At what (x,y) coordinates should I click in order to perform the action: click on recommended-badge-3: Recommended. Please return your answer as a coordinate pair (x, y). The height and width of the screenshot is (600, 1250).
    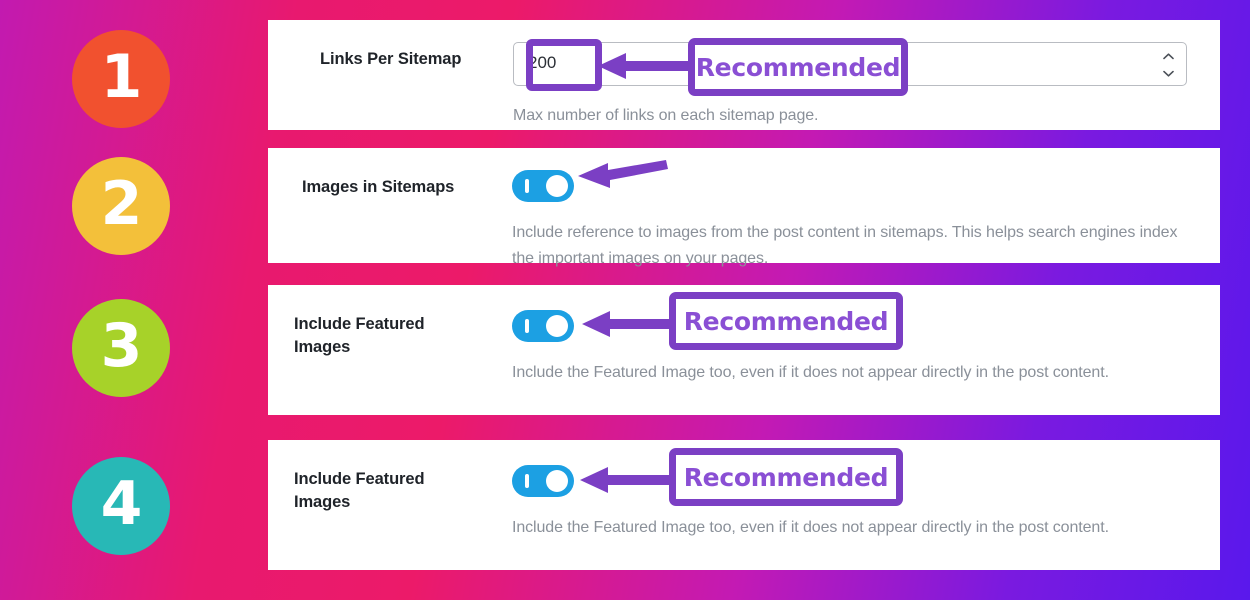
    Looking at the image, I should click on (786, 321).